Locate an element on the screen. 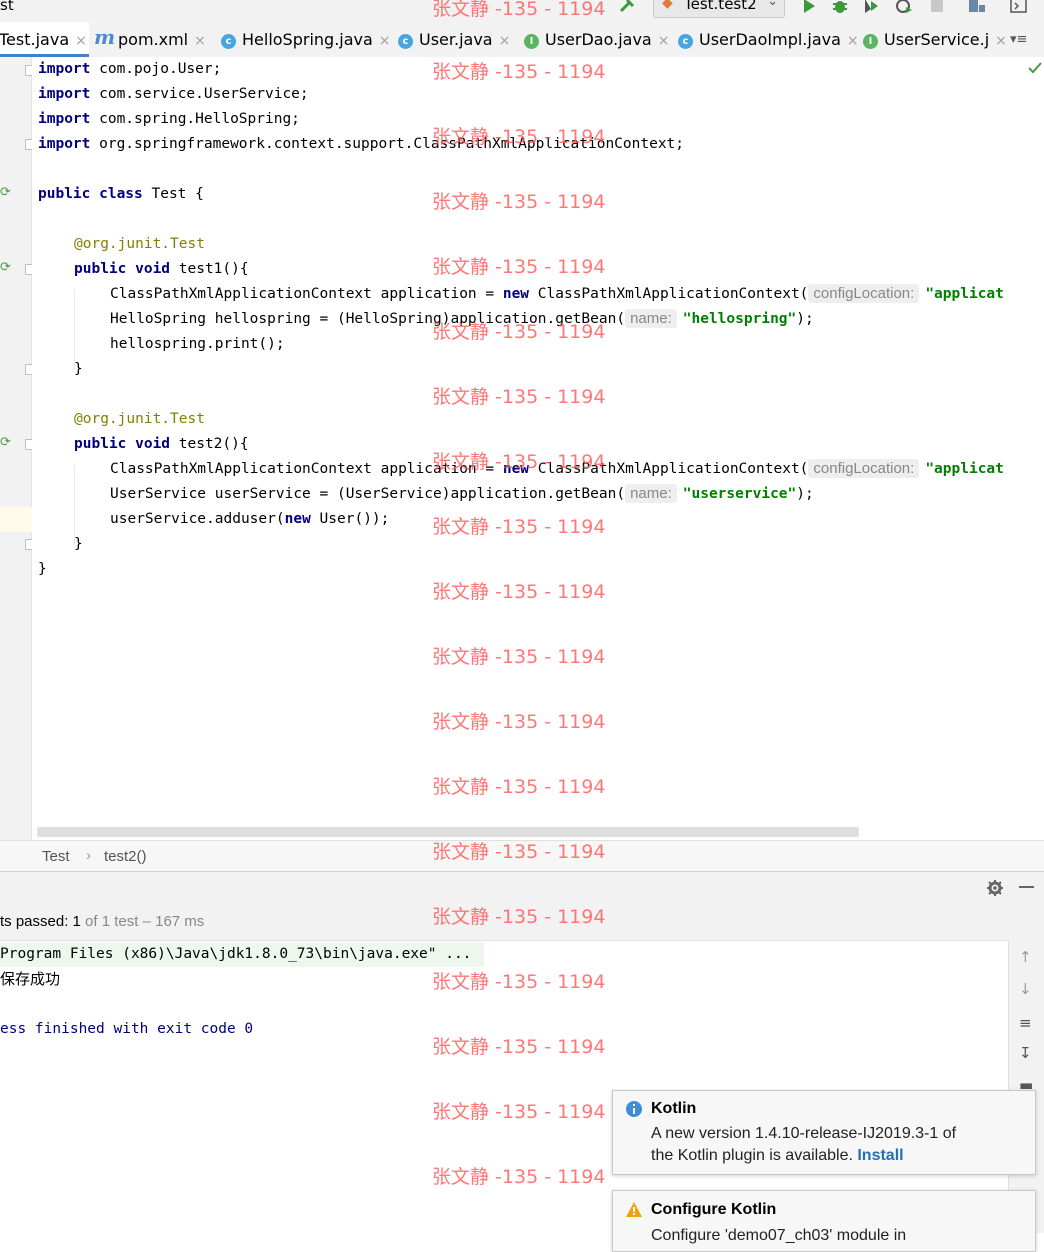 The width and height of the screenshot is (1044, 1252). install-link: Install is located at coordinates (880, 1155).